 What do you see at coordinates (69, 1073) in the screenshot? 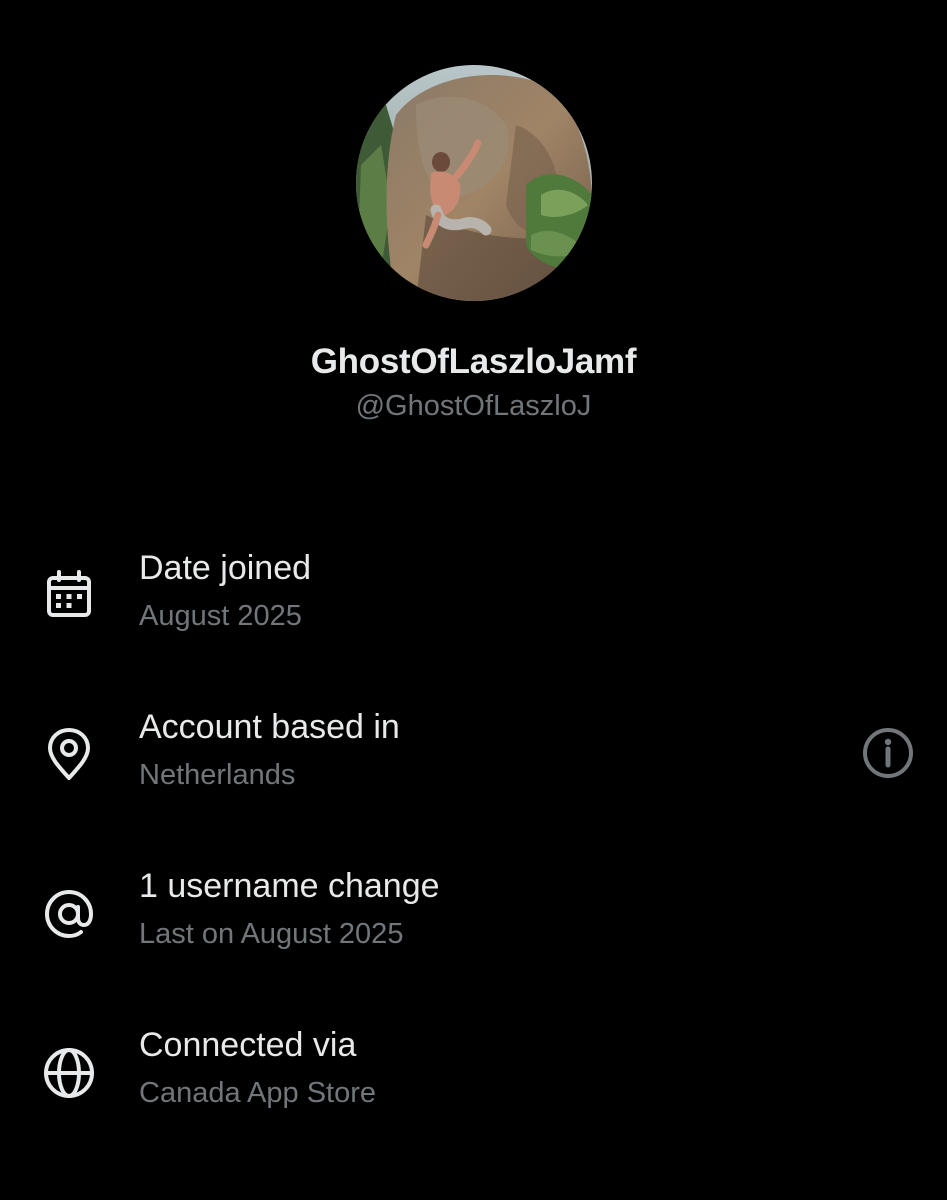
I see `globe-icon` at bounding box center [69, 1073].